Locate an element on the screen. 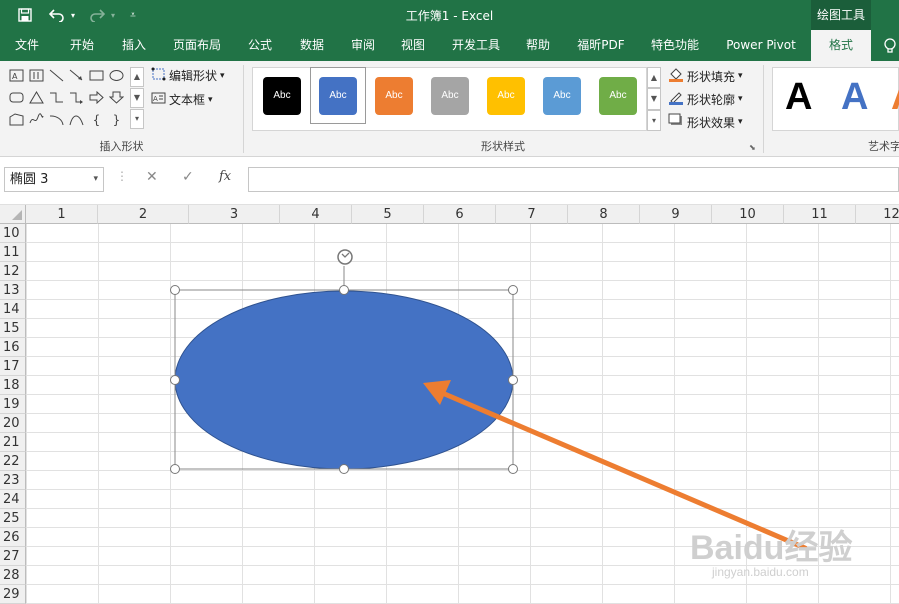 Image resolution: width=899 pixels, height=604 pixels. vertical-text-box-shape-icon is located at coordinates (36, 76).